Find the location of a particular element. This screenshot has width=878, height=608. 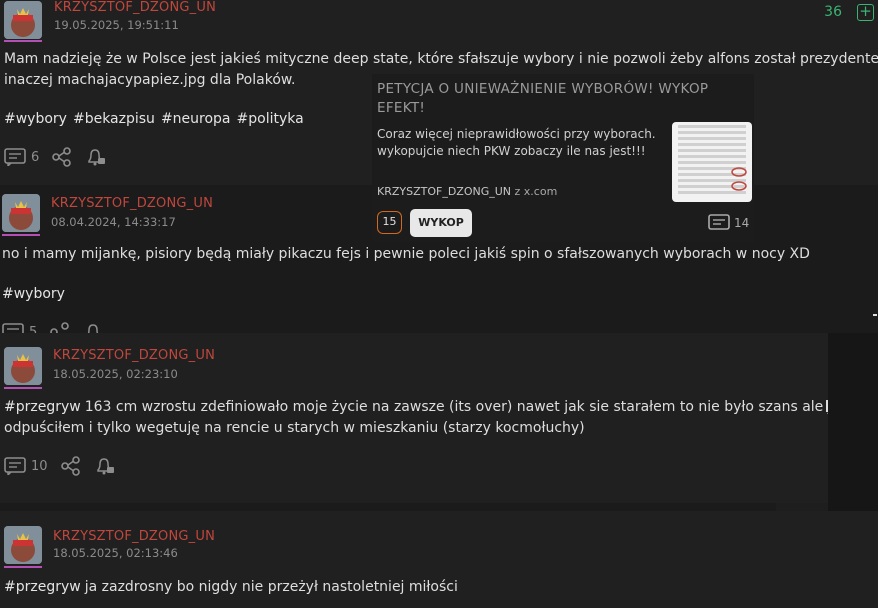

comment-count: 5 is located at coordinates (33, 329).